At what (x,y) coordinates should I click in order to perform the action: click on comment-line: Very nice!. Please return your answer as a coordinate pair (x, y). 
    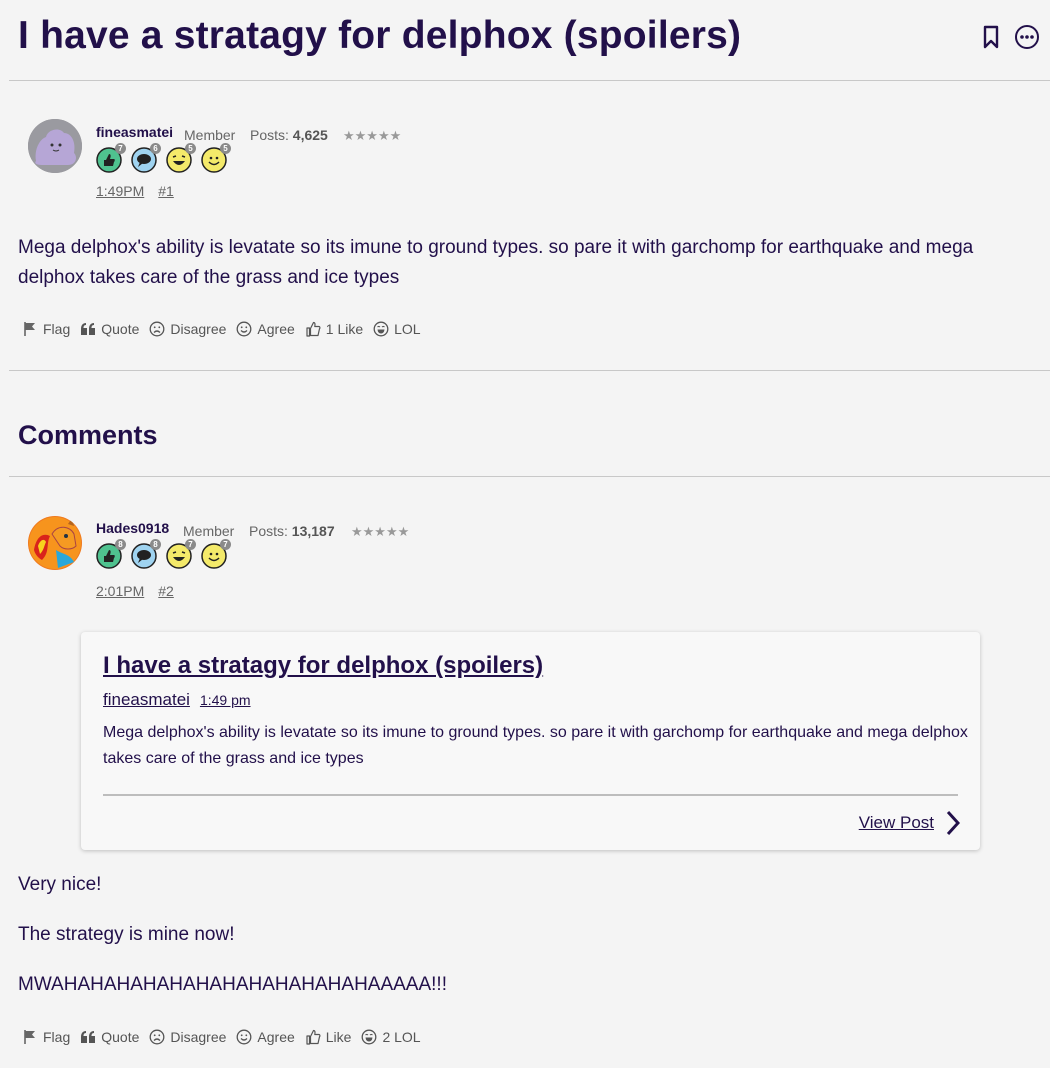
    Looking at the image, I should click on (60, 884).